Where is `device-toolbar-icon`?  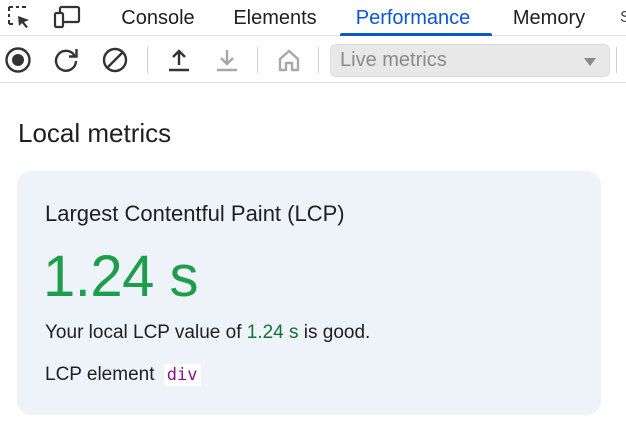
device-toolbar-icon is located at coordinates (67, 17).